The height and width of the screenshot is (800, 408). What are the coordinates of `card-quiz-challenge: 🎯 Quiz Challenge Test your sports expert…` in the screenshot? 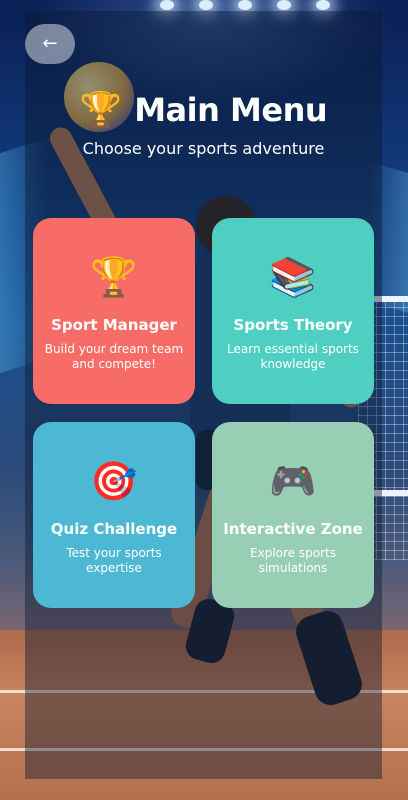 It's located at (114, 515).